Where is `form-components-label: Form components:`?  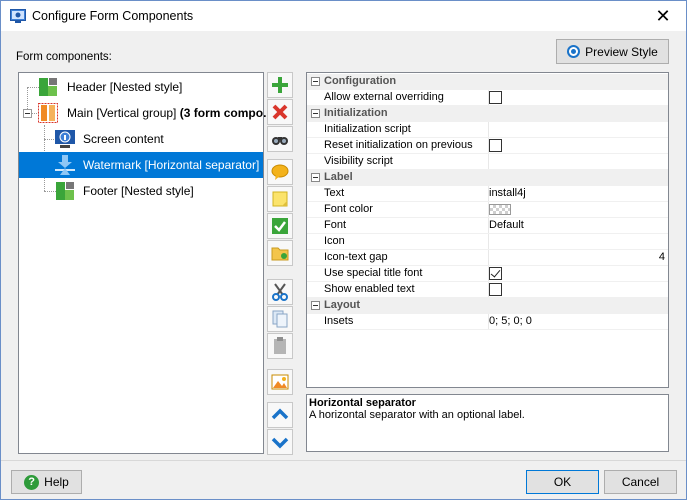
form-components-label: Form components: is located at coordinates (64, 57).